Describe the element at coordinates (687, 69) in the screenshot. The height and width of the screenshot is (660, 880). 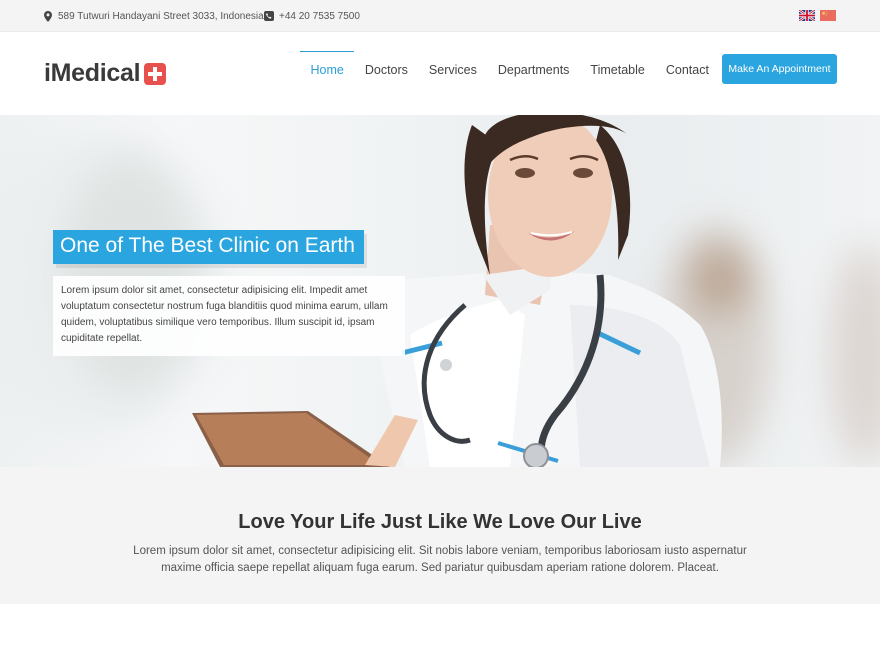
I see `nav-contact: Contact` at that location.